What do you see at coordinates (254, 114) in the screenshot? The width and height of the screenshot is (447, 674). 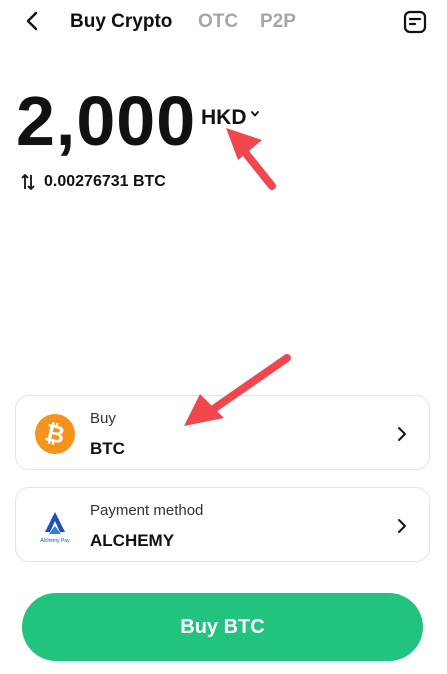 I see `chevron-down-icon` at bounding box center [254, 114].